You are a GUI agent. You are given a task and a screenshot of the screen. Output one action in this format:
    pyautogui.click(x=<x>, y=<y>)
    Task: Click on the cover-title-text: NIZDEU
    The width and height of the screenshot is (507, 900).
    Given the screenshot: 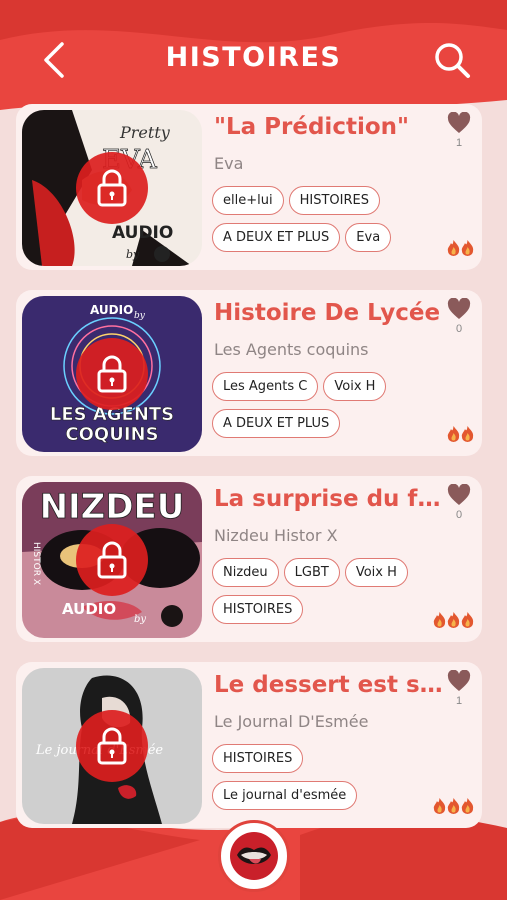 What is the action you would take?
    pyautogui.click(x=112, y=507)
    